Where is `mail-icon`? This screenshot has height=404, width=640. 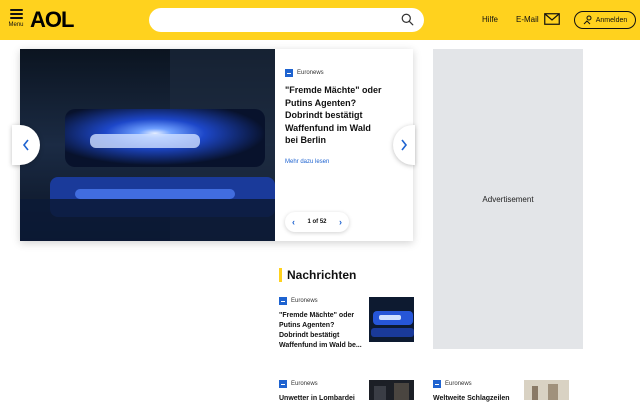
mail-icon is located at coordinates (551, 19).